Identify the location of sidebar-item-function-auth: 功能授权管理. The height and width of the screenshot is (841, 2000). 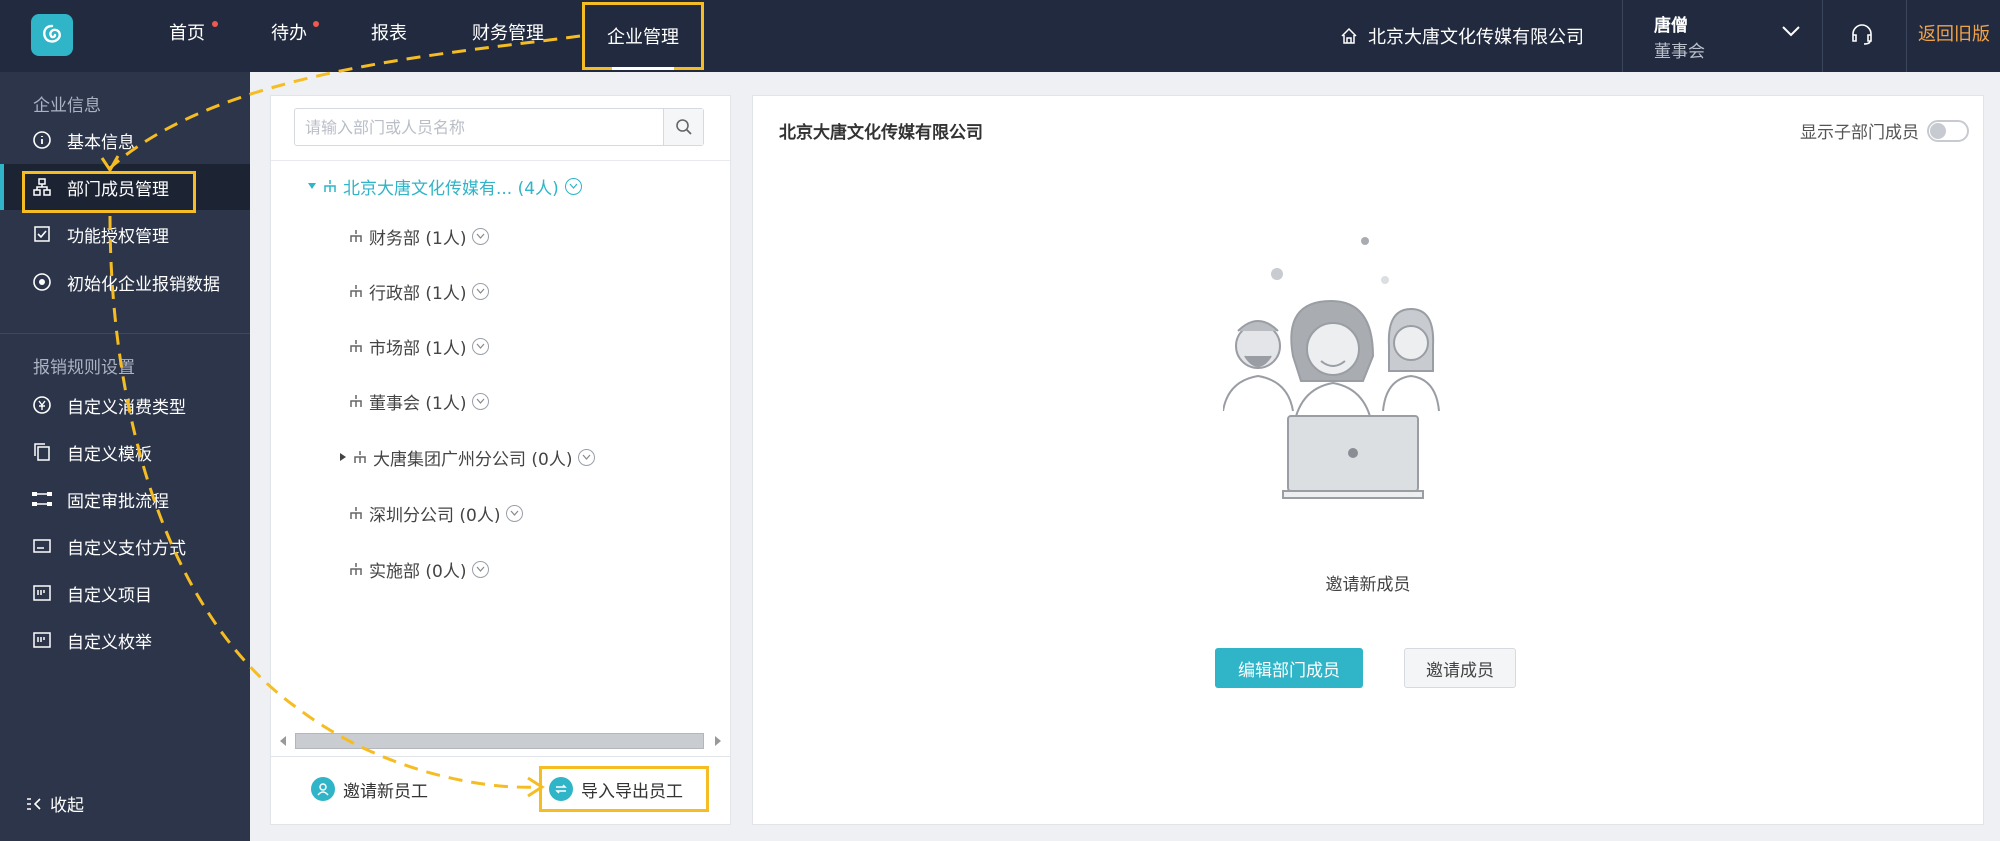
(125, 234).